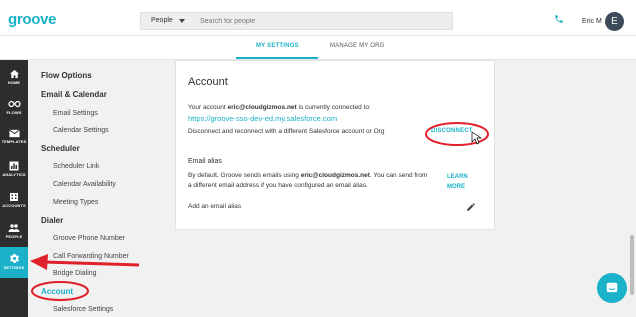  I want to click on alias-line1-prefix: By default, Groove sends emails using, so click(244, 175).